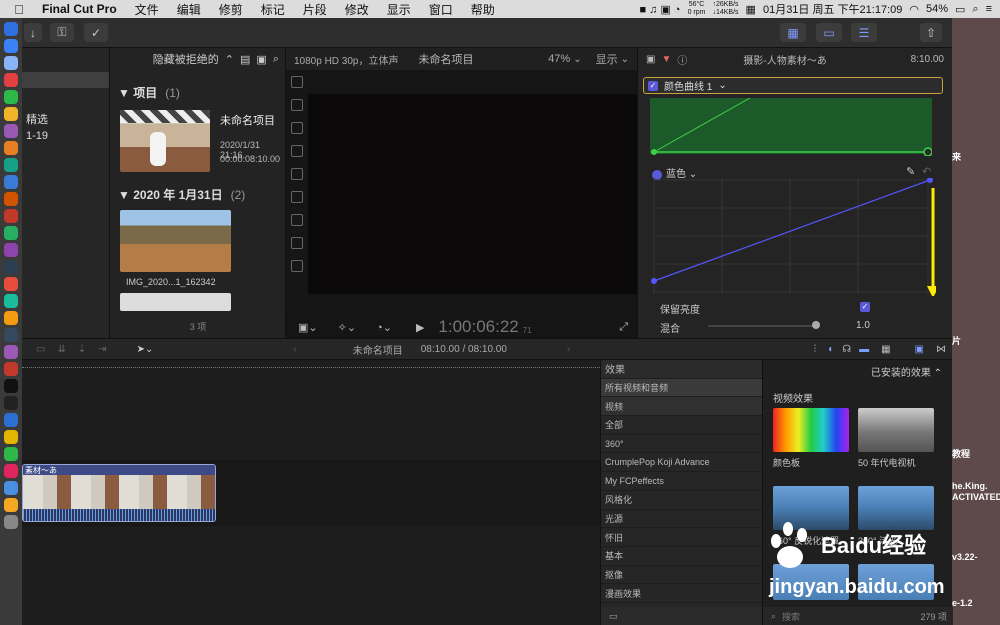 Image resolution: width=1000 pixels, height=625 pixels. Describe the element at coordinates (829, 32) in the screenshot. I see `timeline-toggle-button: ▭` at that location.